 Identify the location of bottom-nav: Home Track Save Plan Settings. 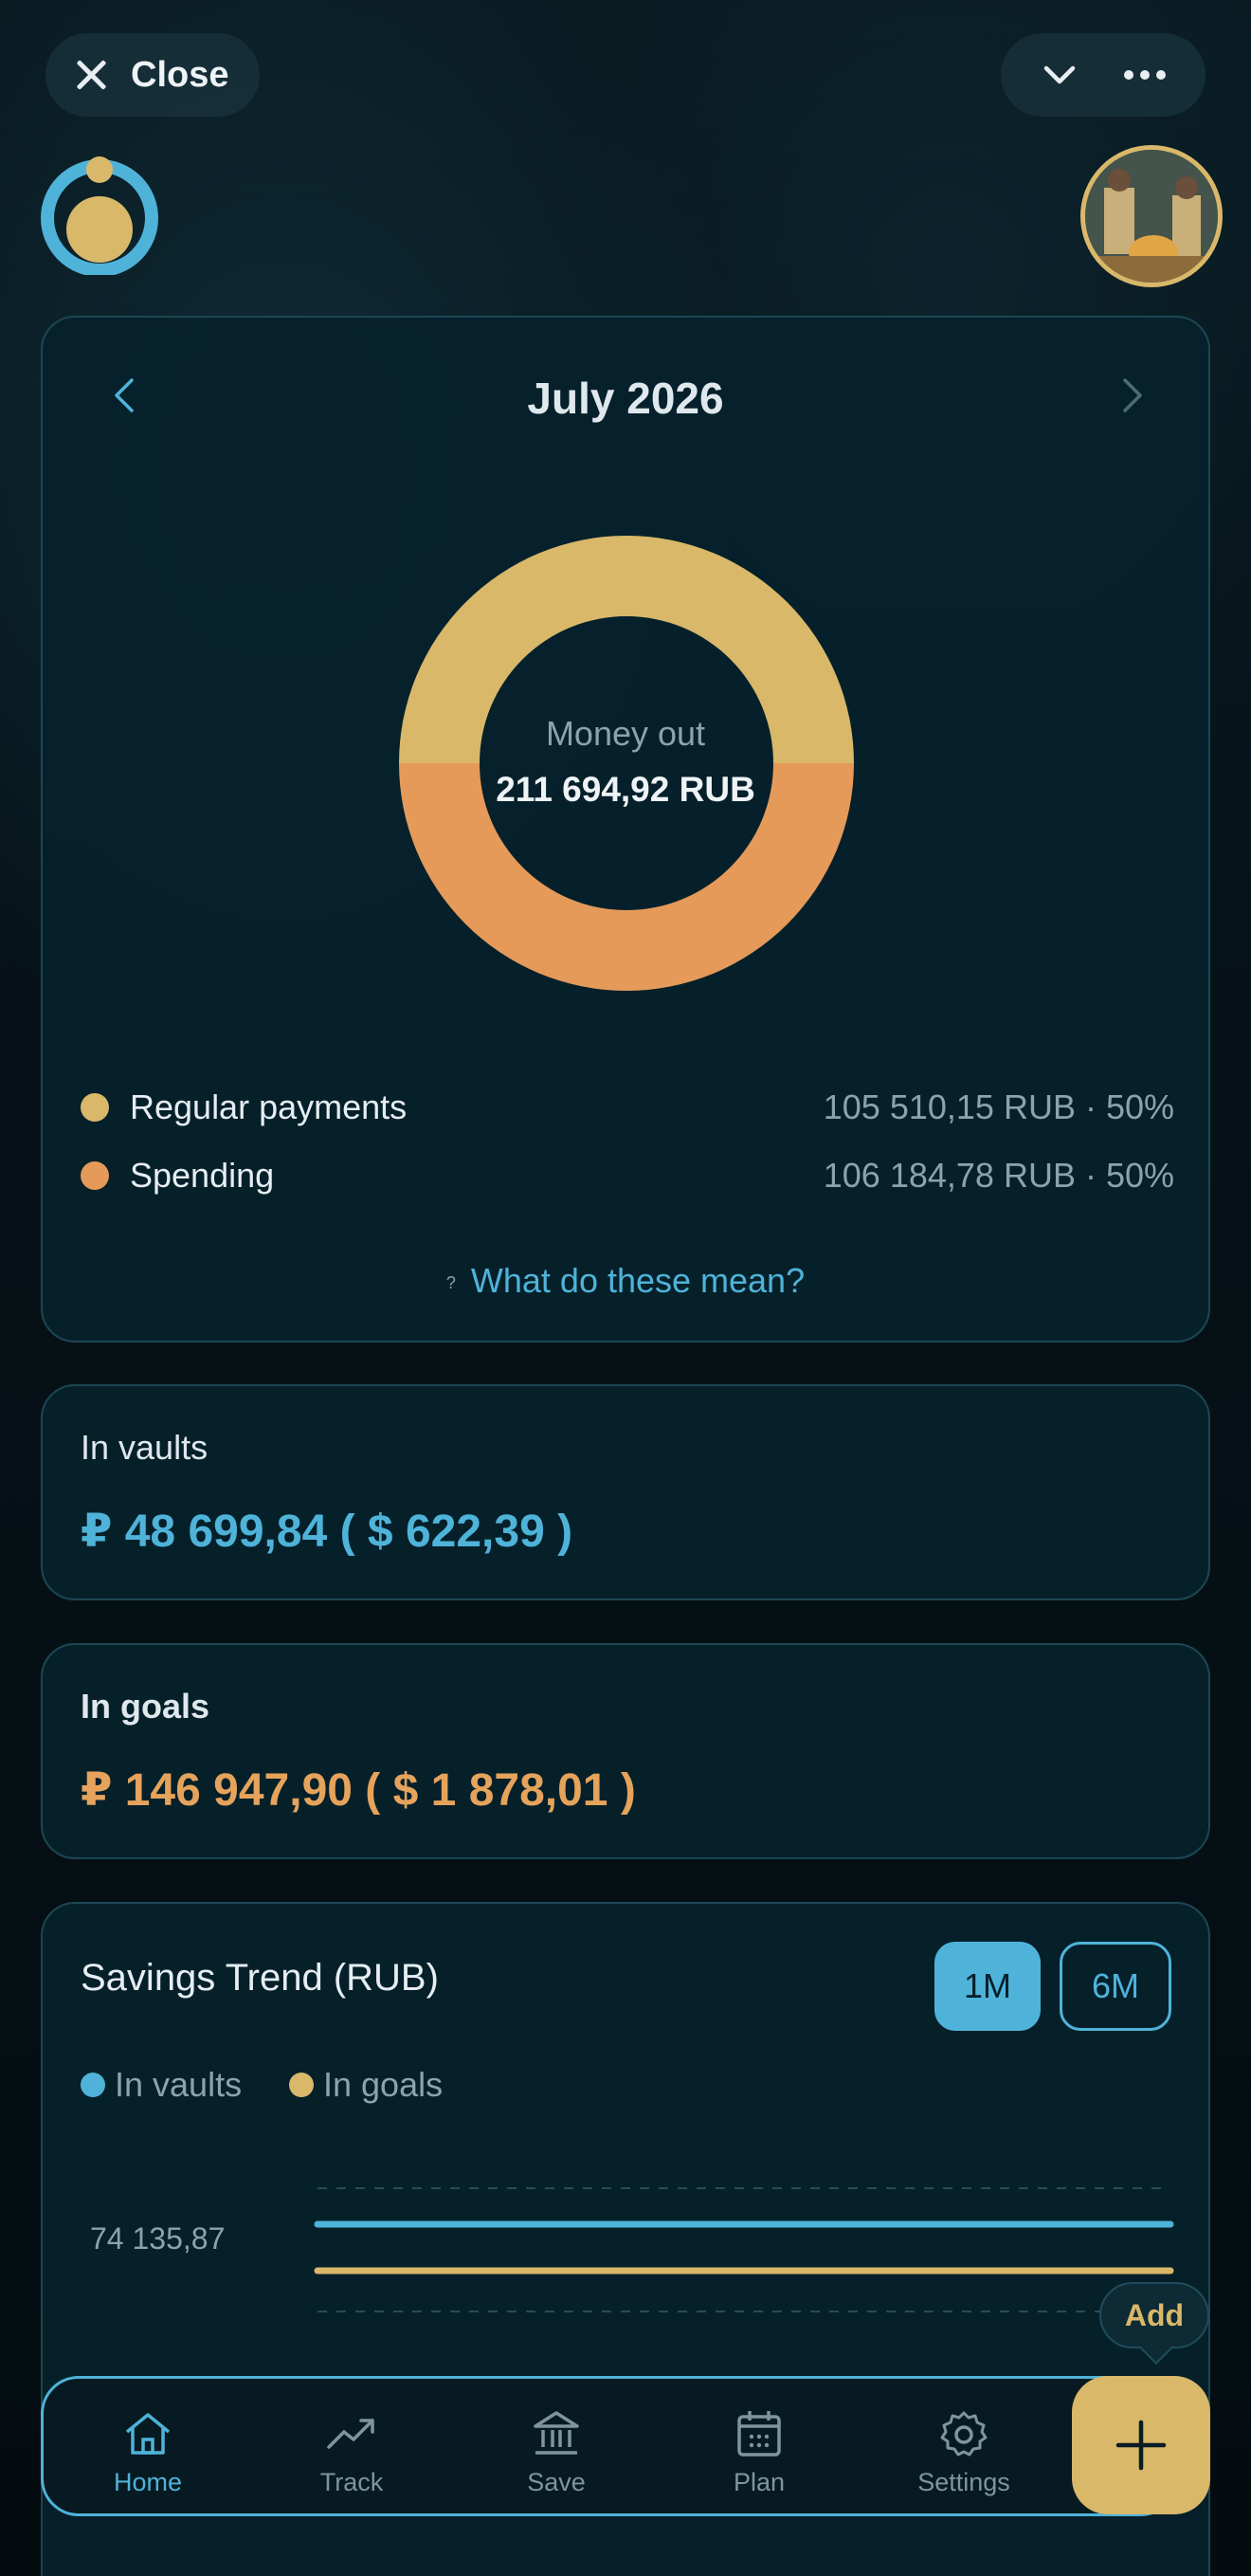
(610, 2446).